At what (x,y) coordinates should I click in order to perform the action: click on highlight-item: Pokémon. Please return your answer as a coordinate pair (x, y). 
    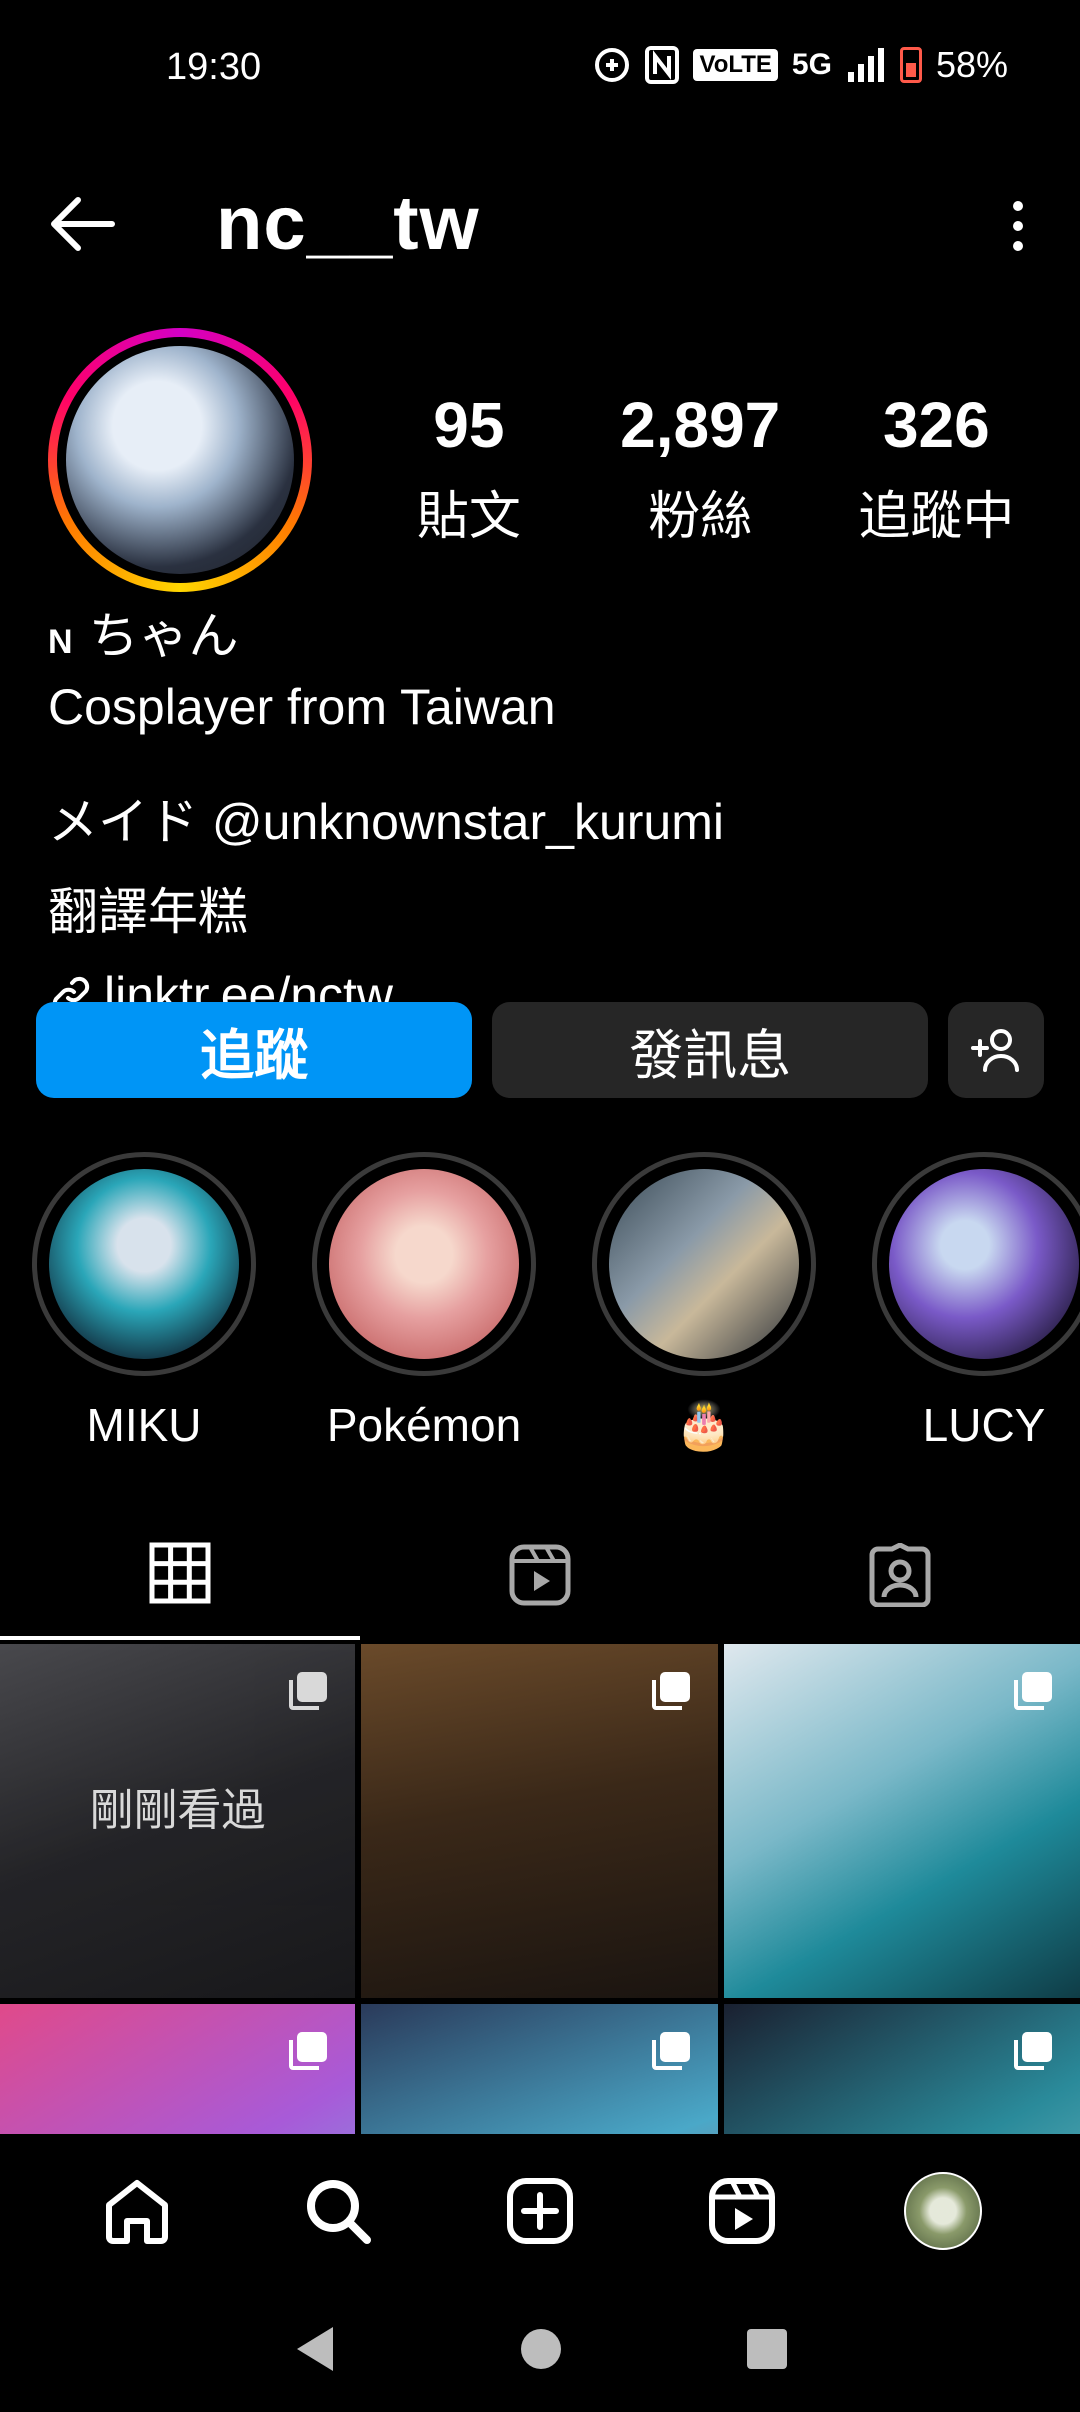
    Looking at the image, I should click on (424, 1302).